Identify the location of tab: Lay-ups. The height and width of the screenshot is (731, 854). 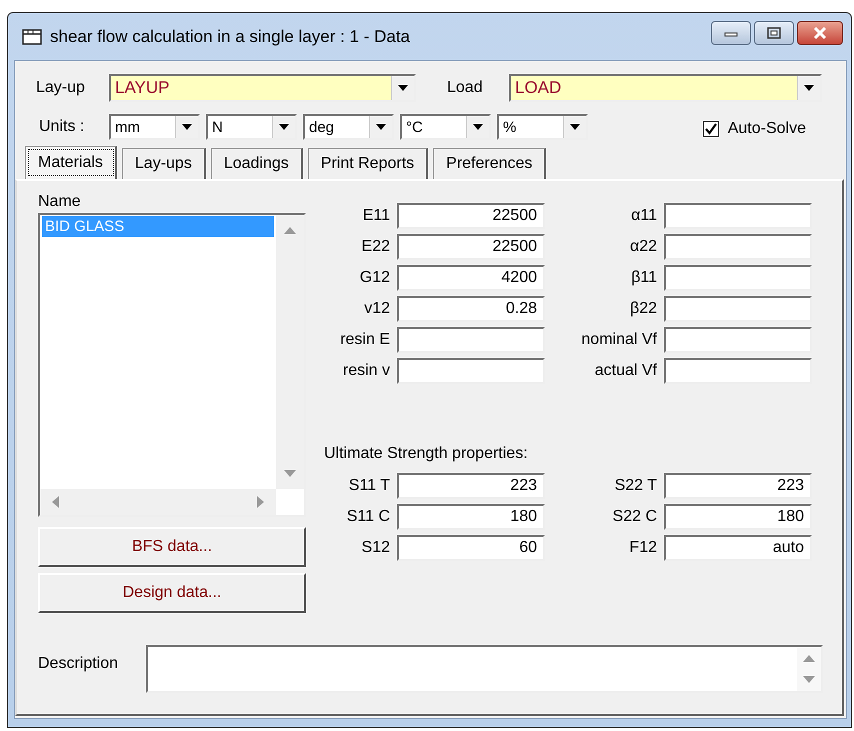
(164, 163).